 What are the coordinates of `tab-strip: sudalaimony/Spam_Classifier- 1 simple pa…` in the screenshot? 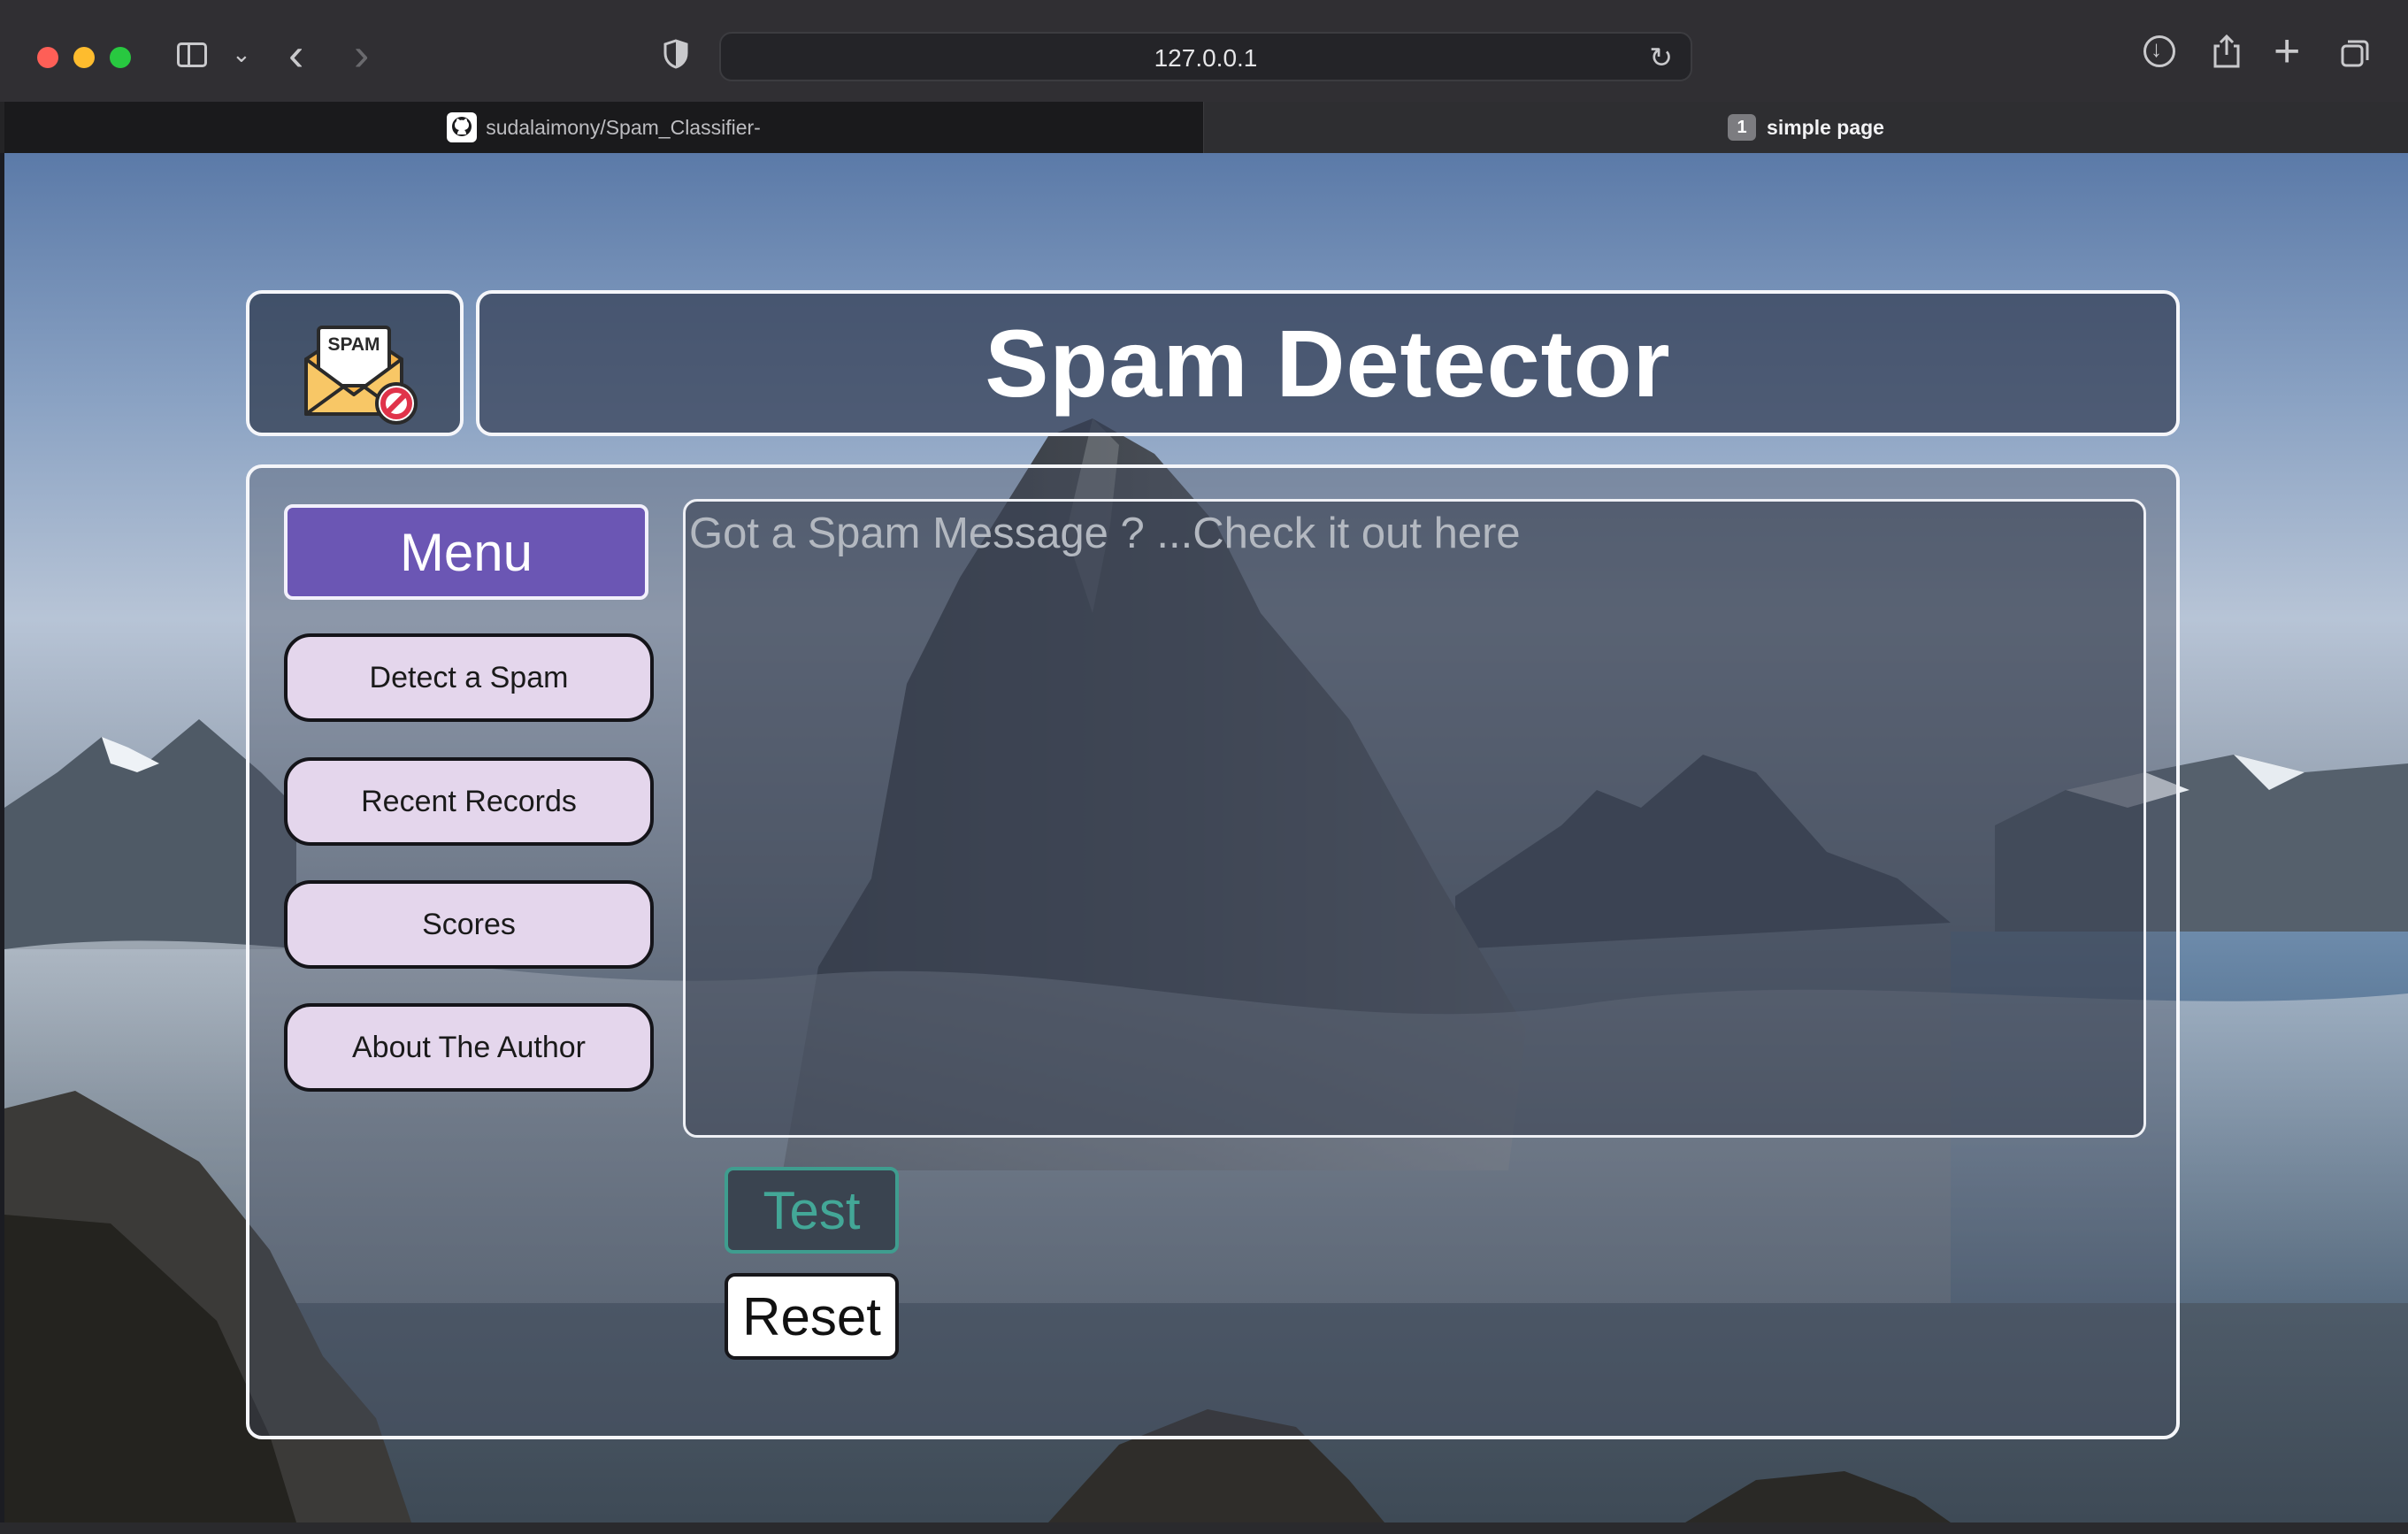 It's located at (1204, 127).